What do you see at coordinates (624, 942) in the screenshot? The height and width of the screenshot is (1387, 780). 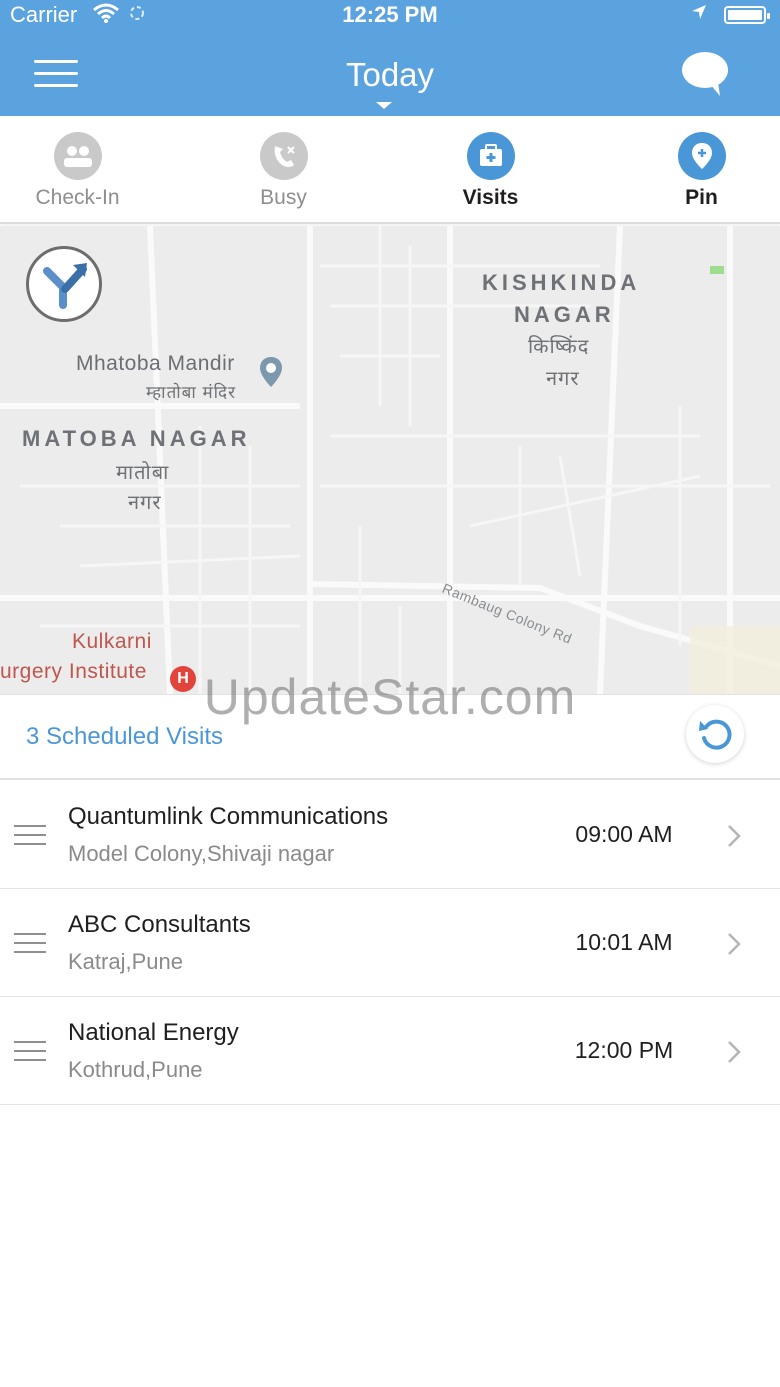 I see `visit-time: 10:01 AM` at bounding box center [624, 942].